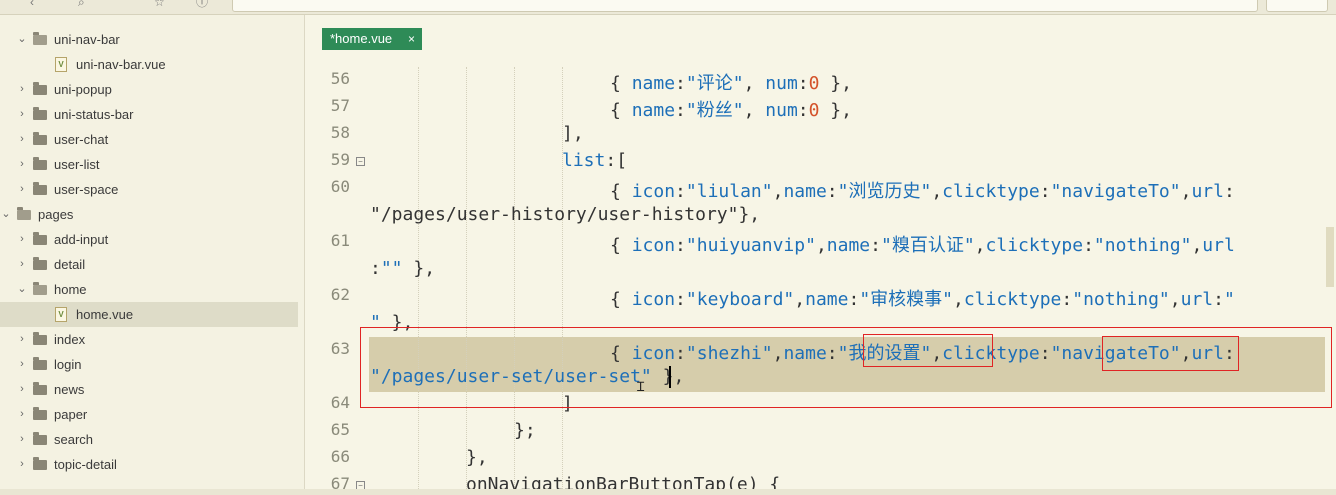 The image size is (1336, 495). I want to click on sidebar-item-user-chat: › user-chat, so click(152, 139).